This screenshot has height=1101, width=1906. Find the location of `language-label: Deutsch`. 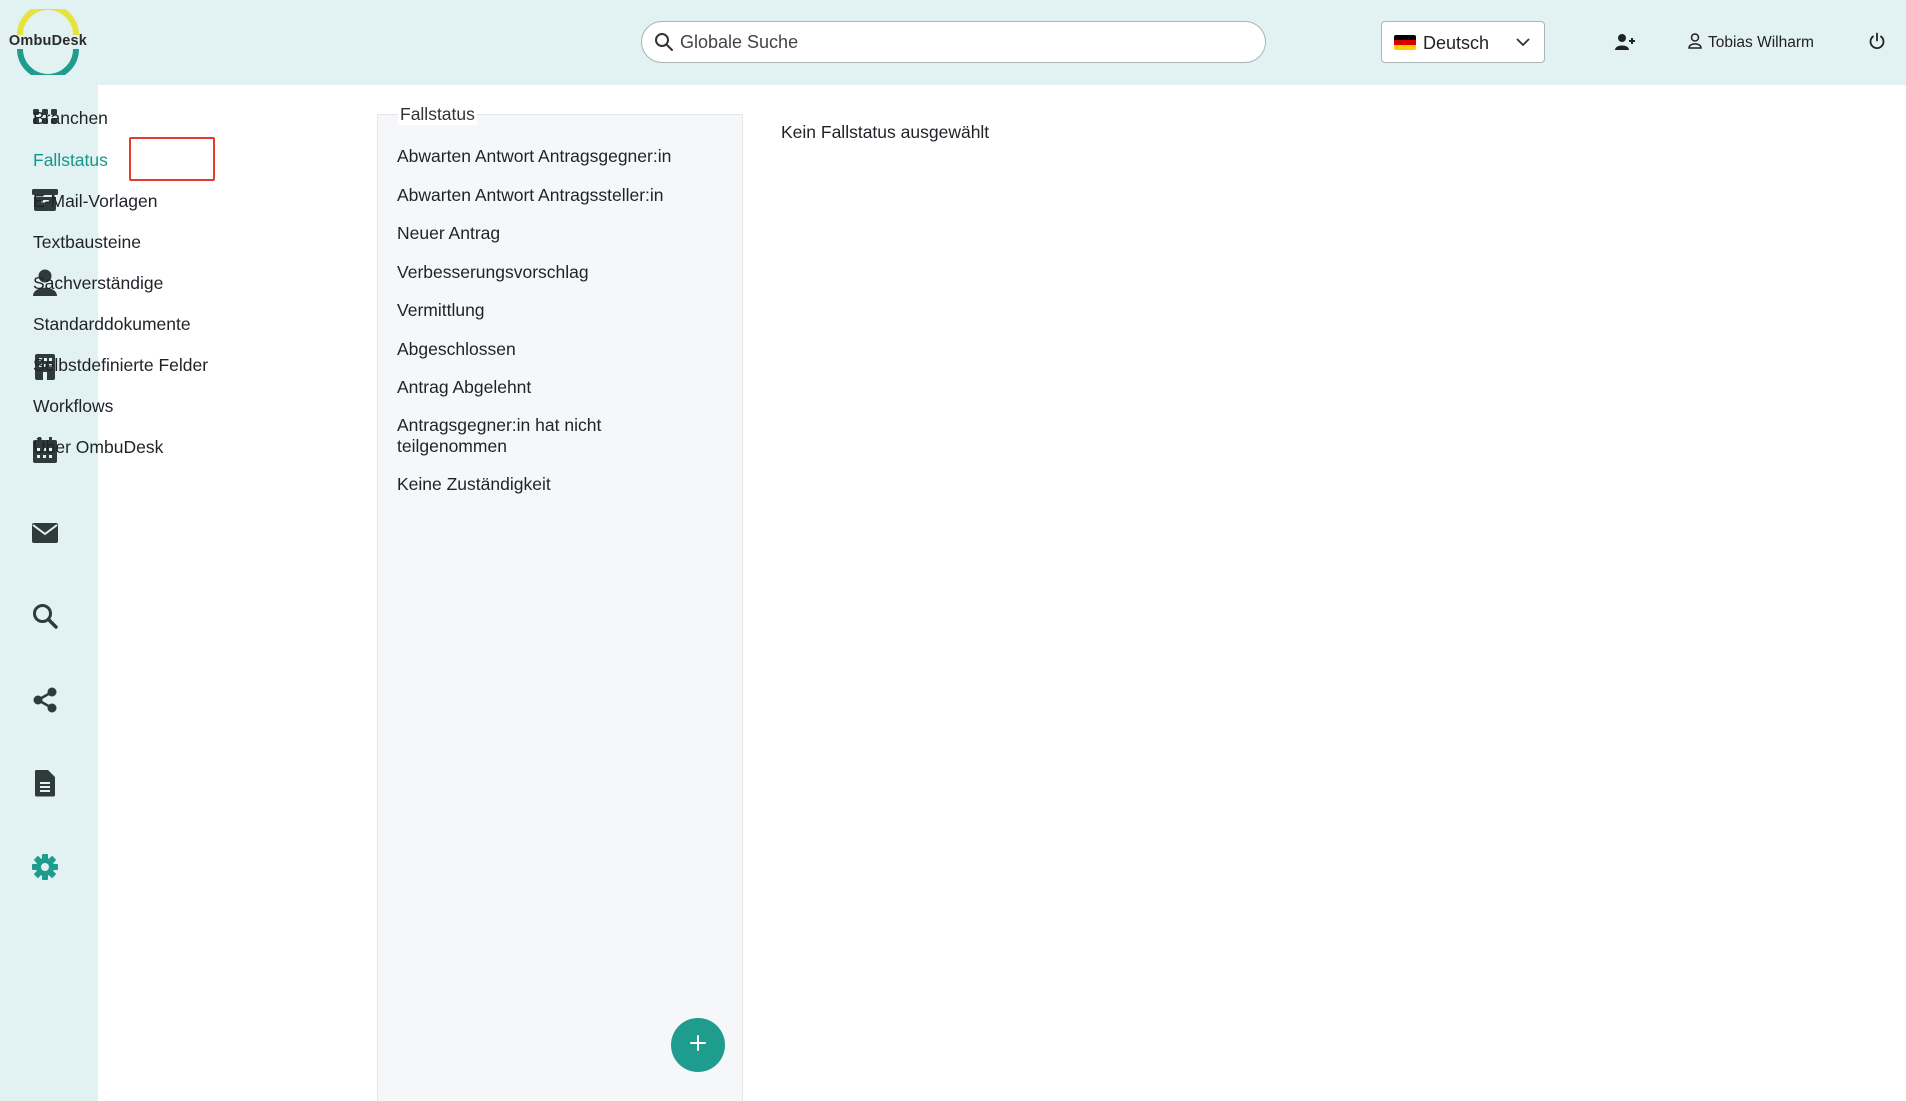

language-label: Deutsch is located at coordinates (1456, 43).